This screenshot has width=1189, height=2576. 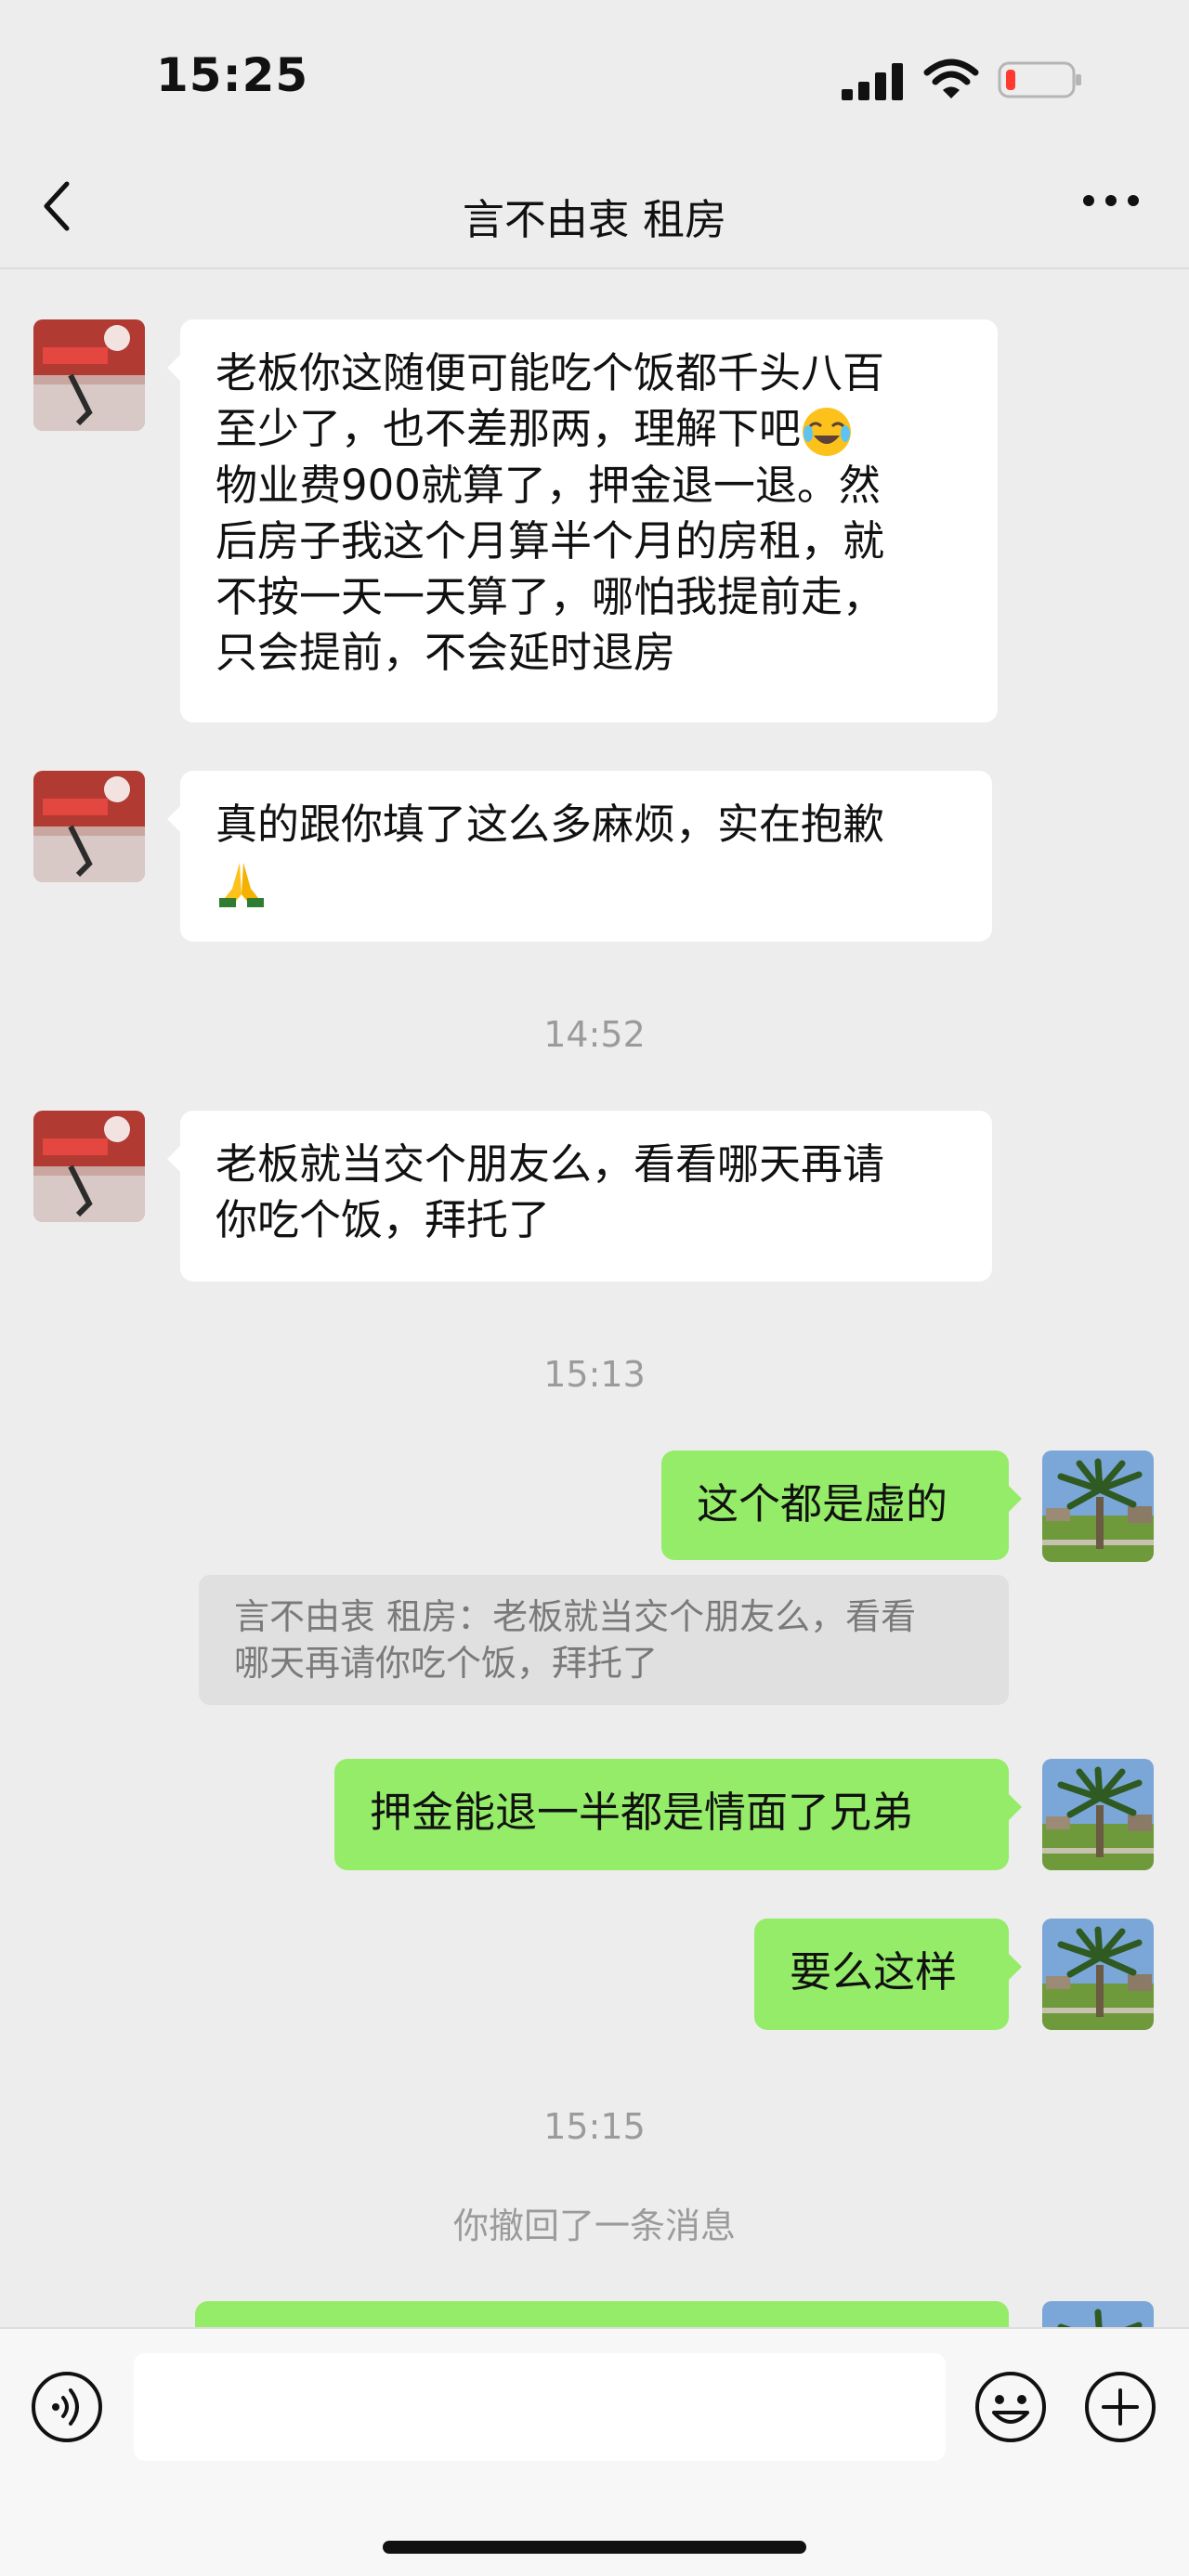 I want to click on input-bar, so click(x=594, y=2451).